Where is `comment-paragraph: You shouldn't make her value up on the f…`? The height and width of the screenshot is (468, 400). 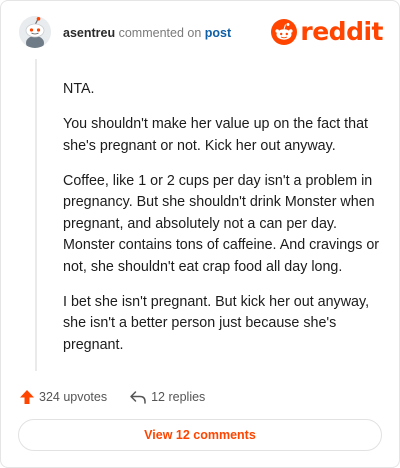
comment-paragraph: You shouldn't make her value up on the f… is located at coordinates (216, 135).